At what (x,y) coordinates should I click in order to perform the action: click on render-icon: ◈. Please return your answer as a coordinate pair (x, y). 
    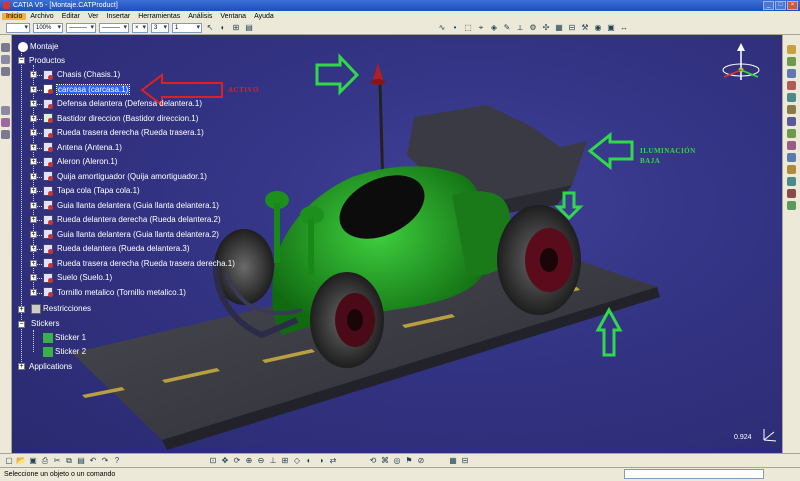
    Looking at the image, I should click on (494, 28).